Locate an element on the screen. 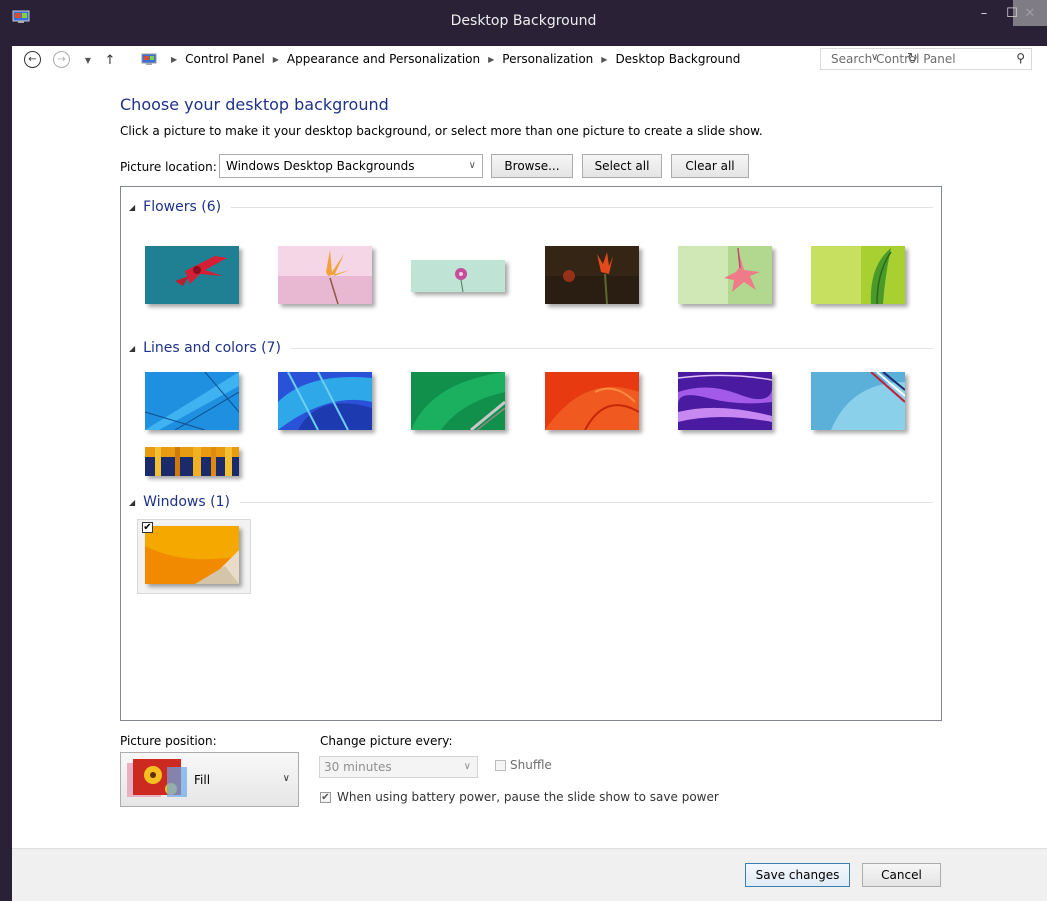 The height and width of the screenshot is (901, 1047). select-all-button: Select all is located at coordinates (622, 166).